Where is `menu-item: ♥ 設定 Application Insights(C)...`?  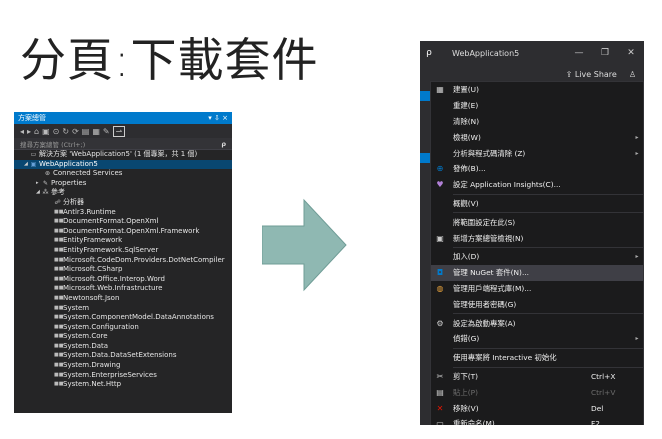 menu-item: ♥ 設定 Application Insights(C)... is located at coordinates (537, 185).